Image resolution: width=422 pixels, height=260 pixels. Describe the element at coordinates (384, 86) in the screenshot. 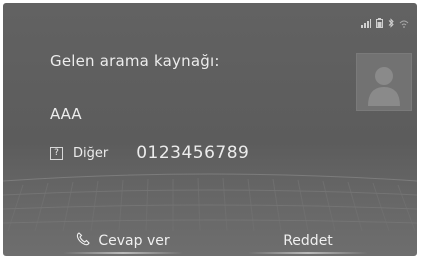

I see `person-icon` at that location.